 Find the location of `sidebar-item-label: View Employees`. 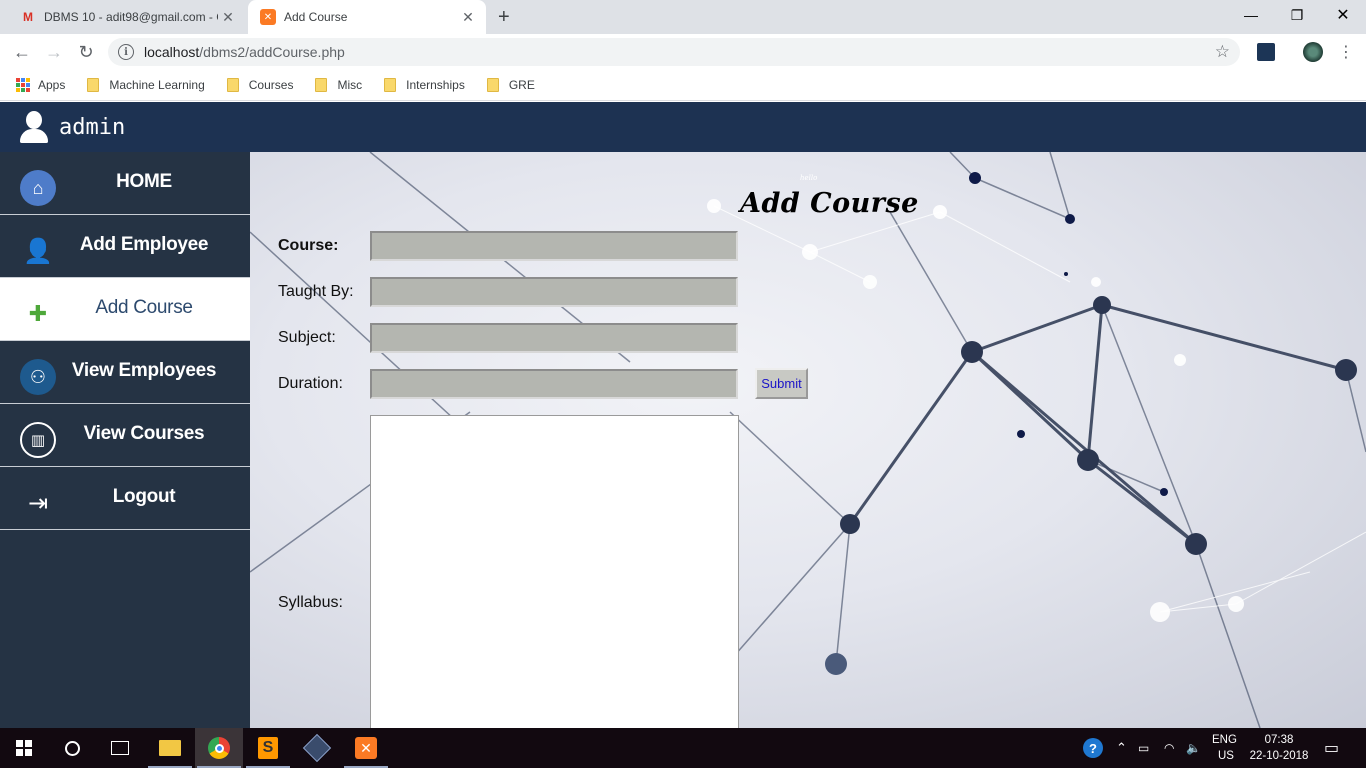

sidebar-item-label: View Employees is located at coordinates (144, 370).